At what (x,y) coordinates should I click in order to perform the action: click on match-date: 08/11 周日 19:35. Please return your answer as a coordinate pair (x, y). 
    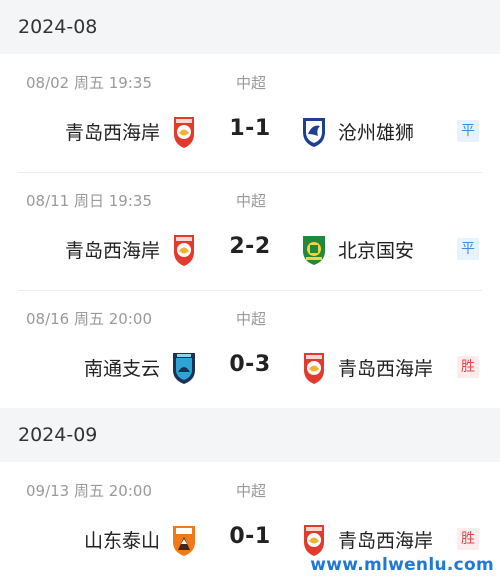
    Looking at the image, I should click on (89, 201).